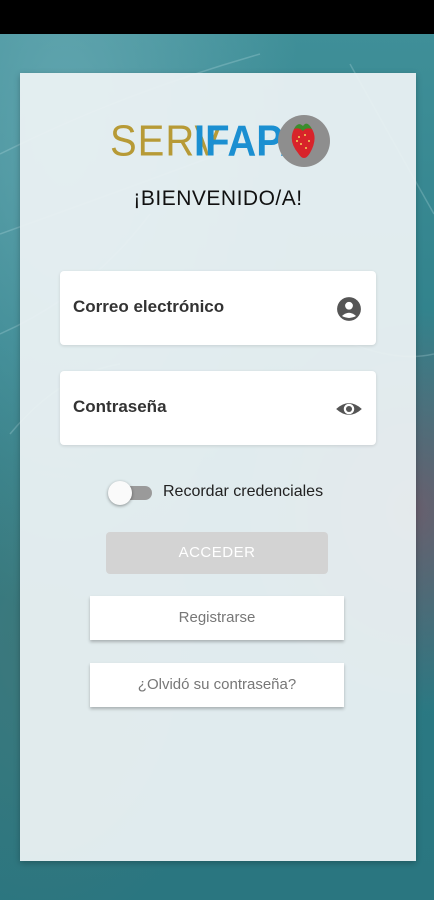 This screenshot has width=434, height=900. What do you see at coordinates (218, 408) in the screenshot?
I see `password-field: Contraseña` at bounding box center [218, 408].